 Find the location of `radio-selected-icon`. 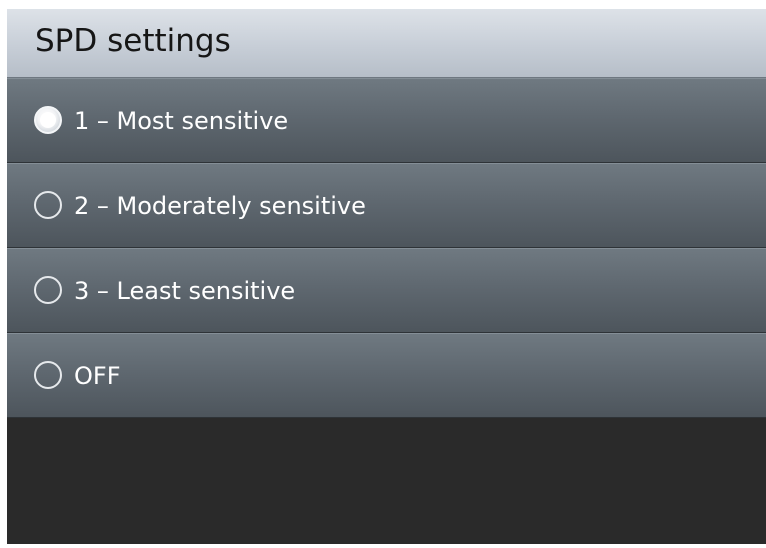

radio-selected-icon is located at coordinates (48, 120).